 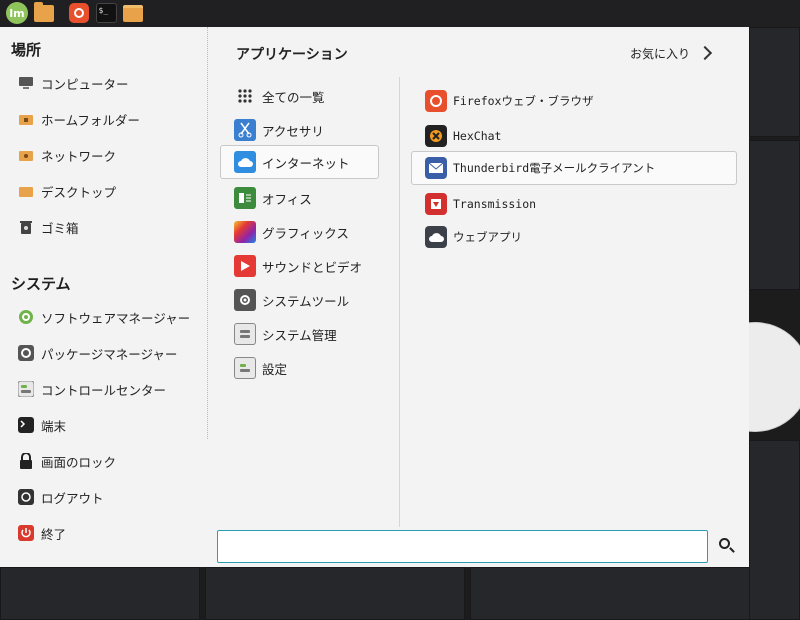 What do you see at coordinates (41, 284) in the screenshot?
I see `system-title: システム` at bounding box center [41, 284].